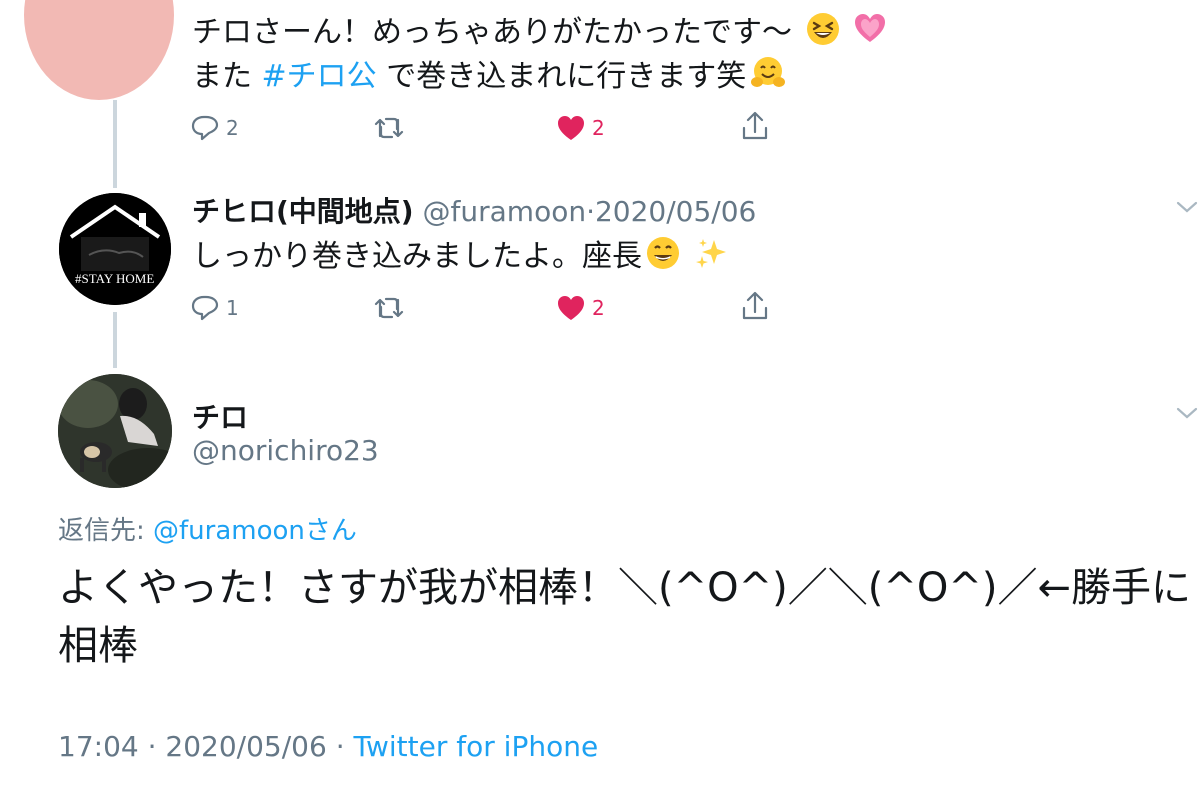 The height and width of the screenshot is (788, 1200). Describe the element at coordinates (101, 531) in the screenshot. I see `reply-to-label: 返信先:` at that location.